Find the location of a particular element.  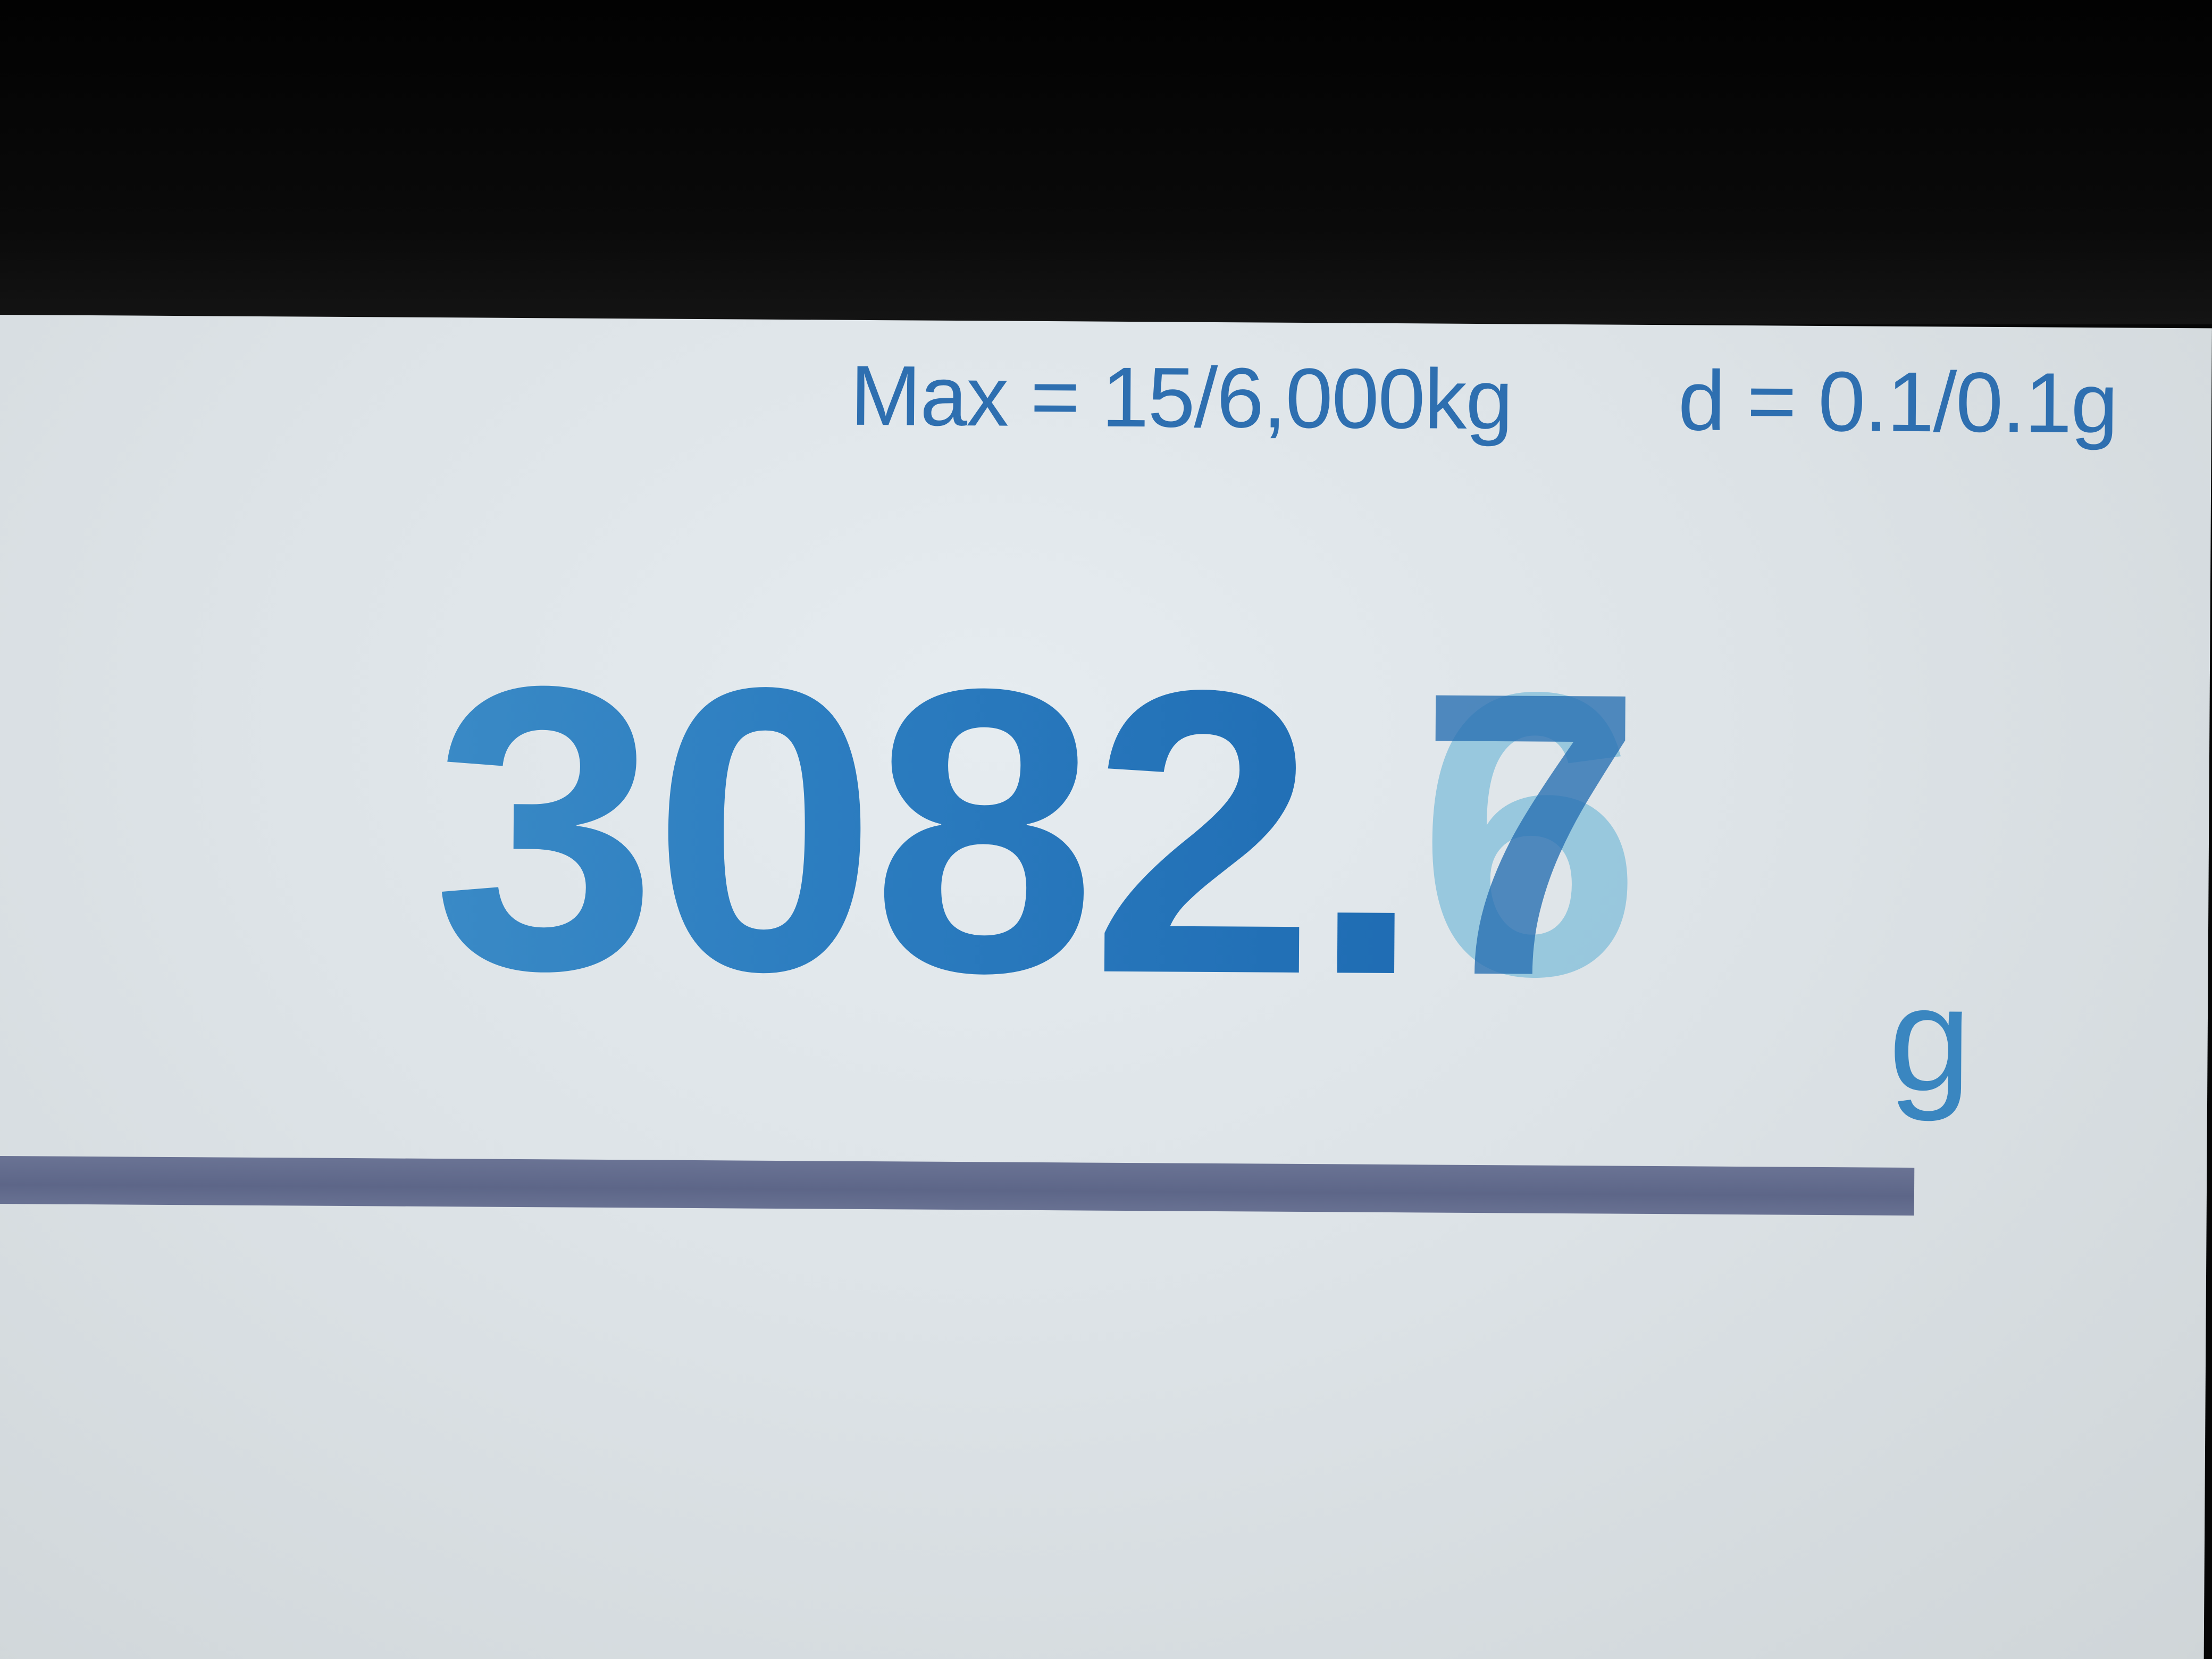

weight-unit: g is located at coordinates (1930, 1039).